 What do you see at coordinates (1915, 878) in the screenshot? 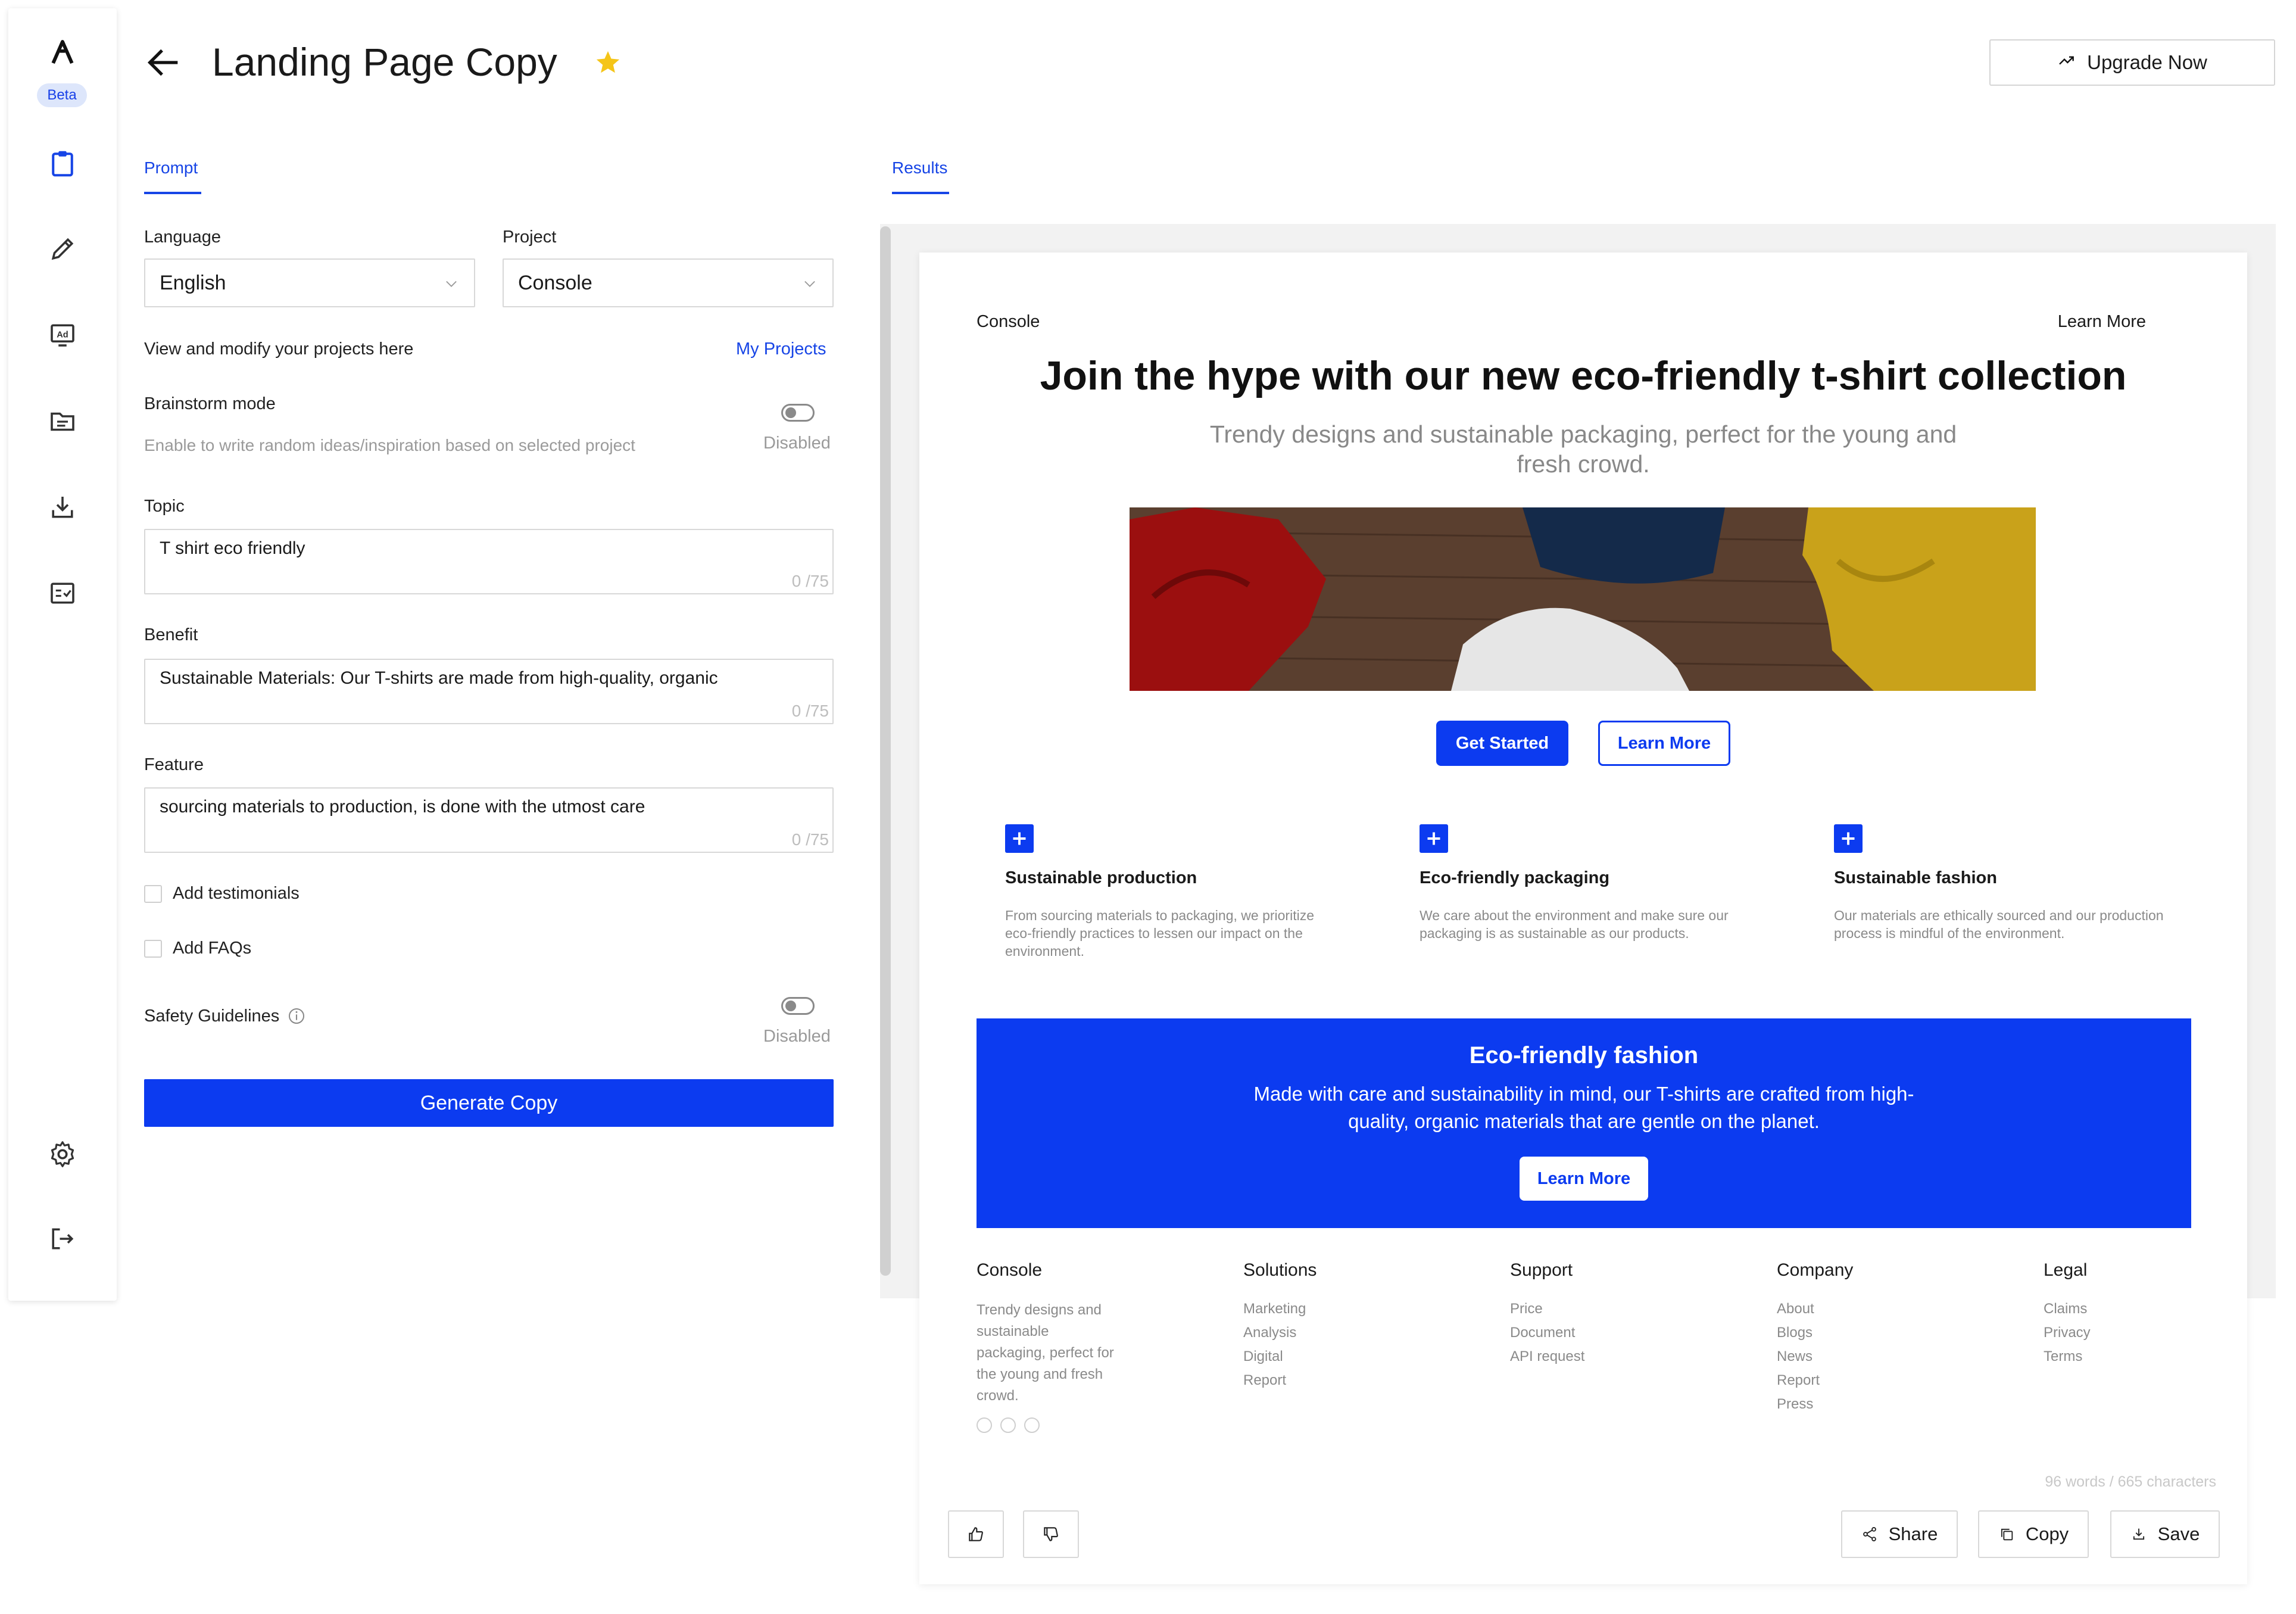
I see `feature-title: Sustainable fashion` at bounding box center [1915, 878].